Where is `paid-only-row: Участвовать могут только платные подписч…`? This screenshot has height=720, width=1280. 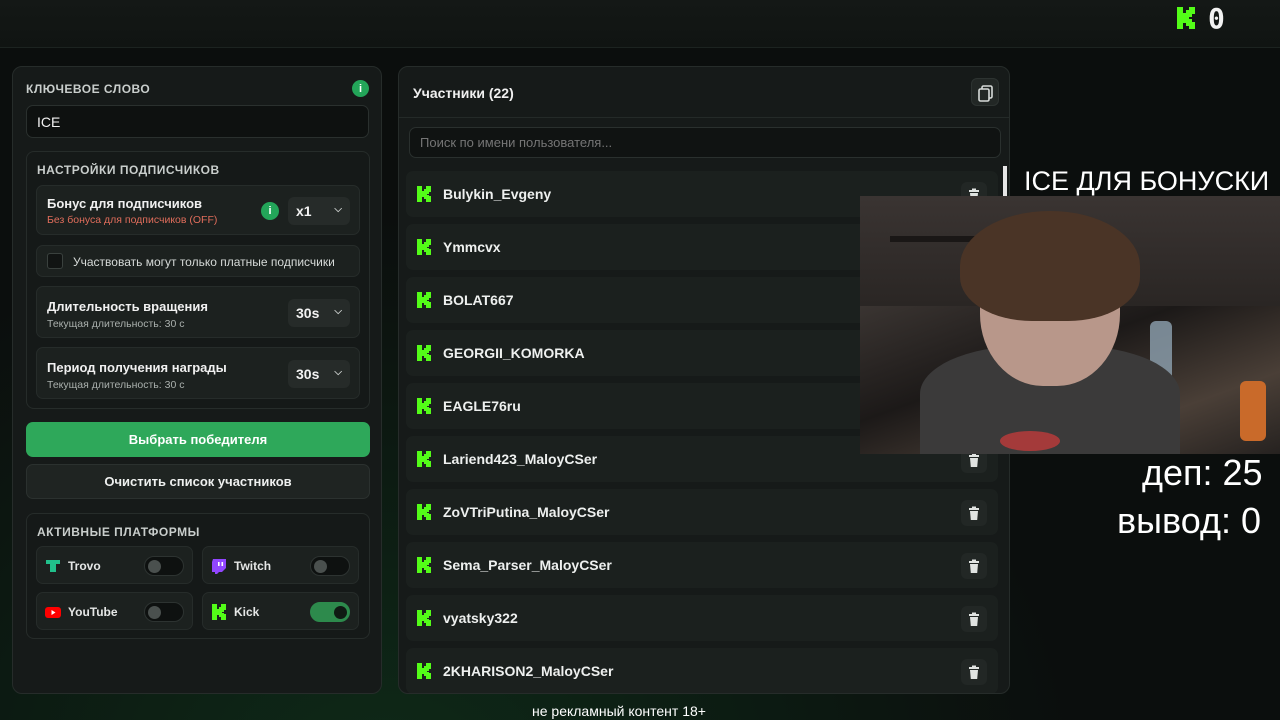
paid-only-row: Участвовать могут только платные подписч… is located at coordinates (198, 261).